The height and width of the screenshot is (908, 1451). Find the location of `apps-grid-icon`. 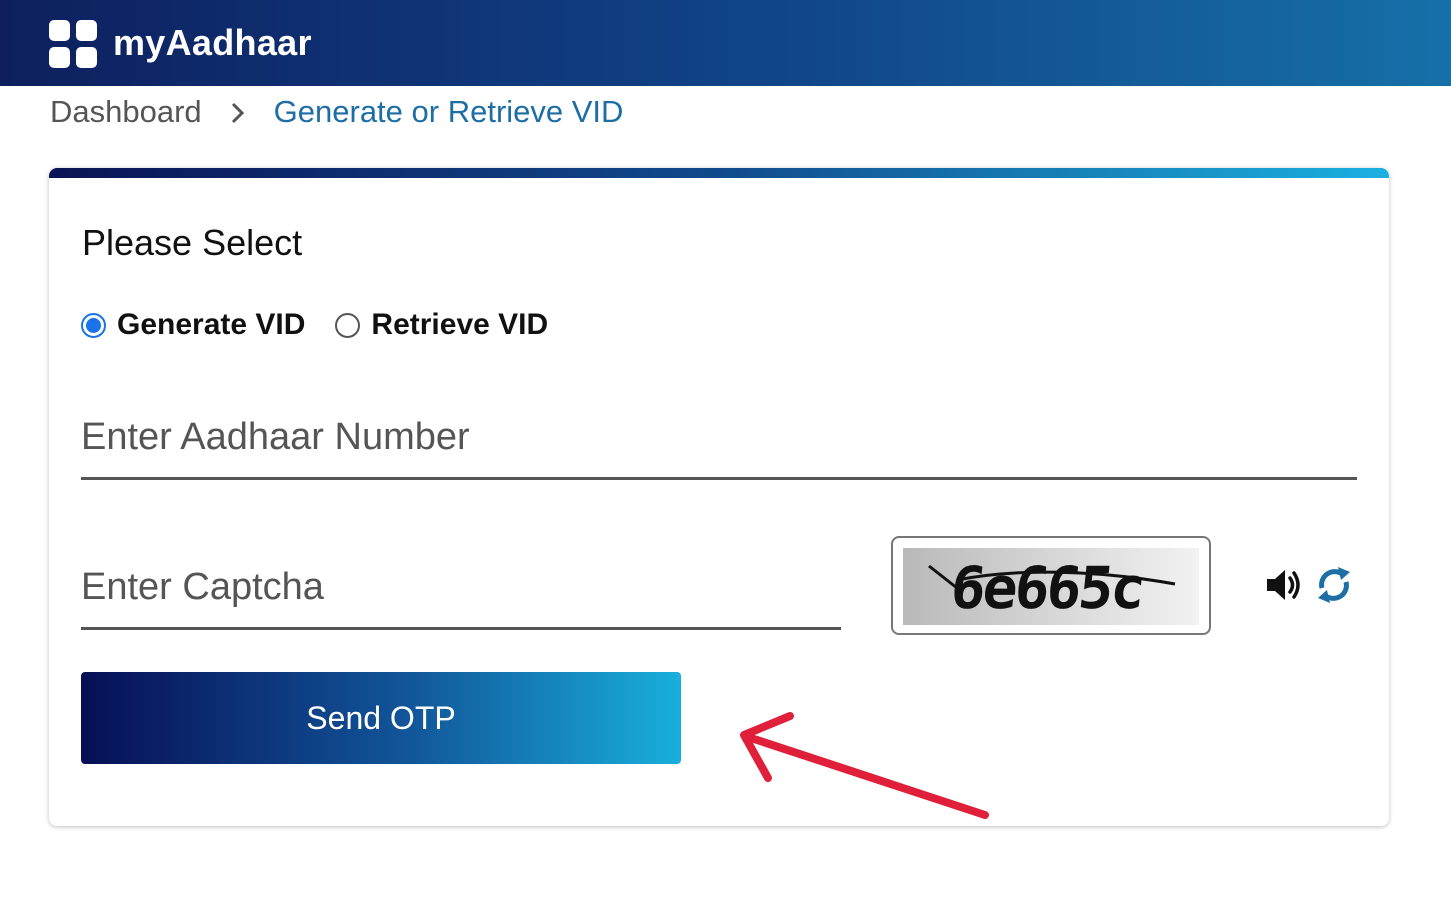

apps-grid-icon is located at coordinates (73, 44).